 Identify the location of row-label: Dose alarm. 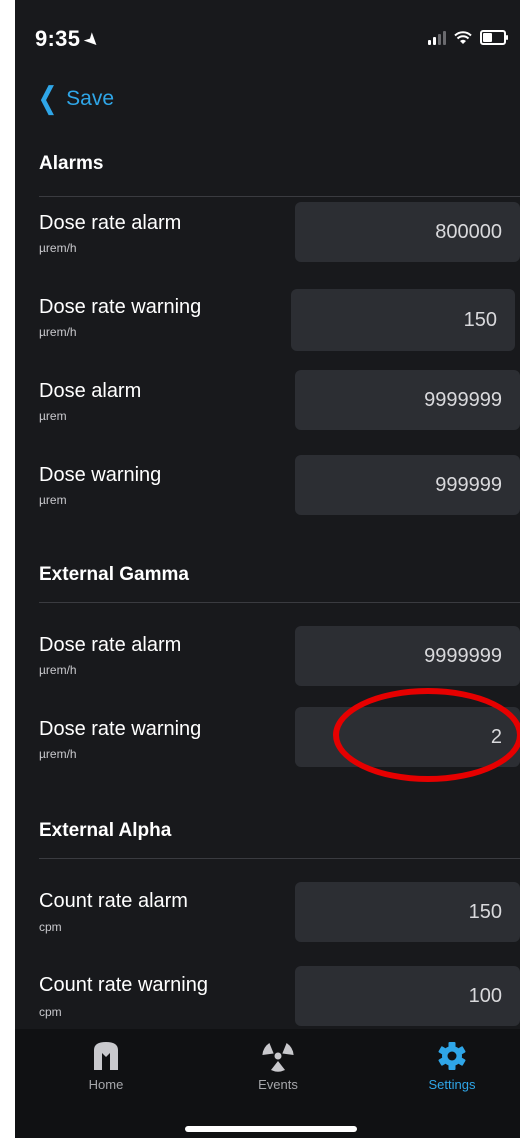
(90, 391).